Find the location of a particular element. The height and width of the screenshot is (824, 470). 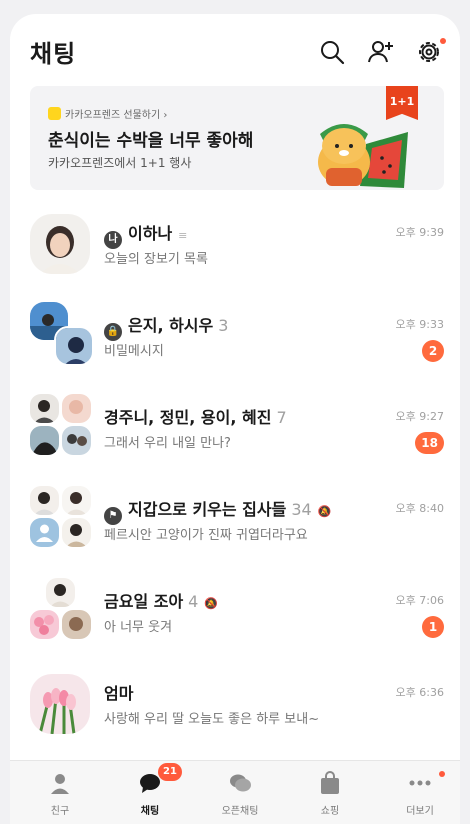

tab-label: 쇼핑 is located at coordinates (330, 811).